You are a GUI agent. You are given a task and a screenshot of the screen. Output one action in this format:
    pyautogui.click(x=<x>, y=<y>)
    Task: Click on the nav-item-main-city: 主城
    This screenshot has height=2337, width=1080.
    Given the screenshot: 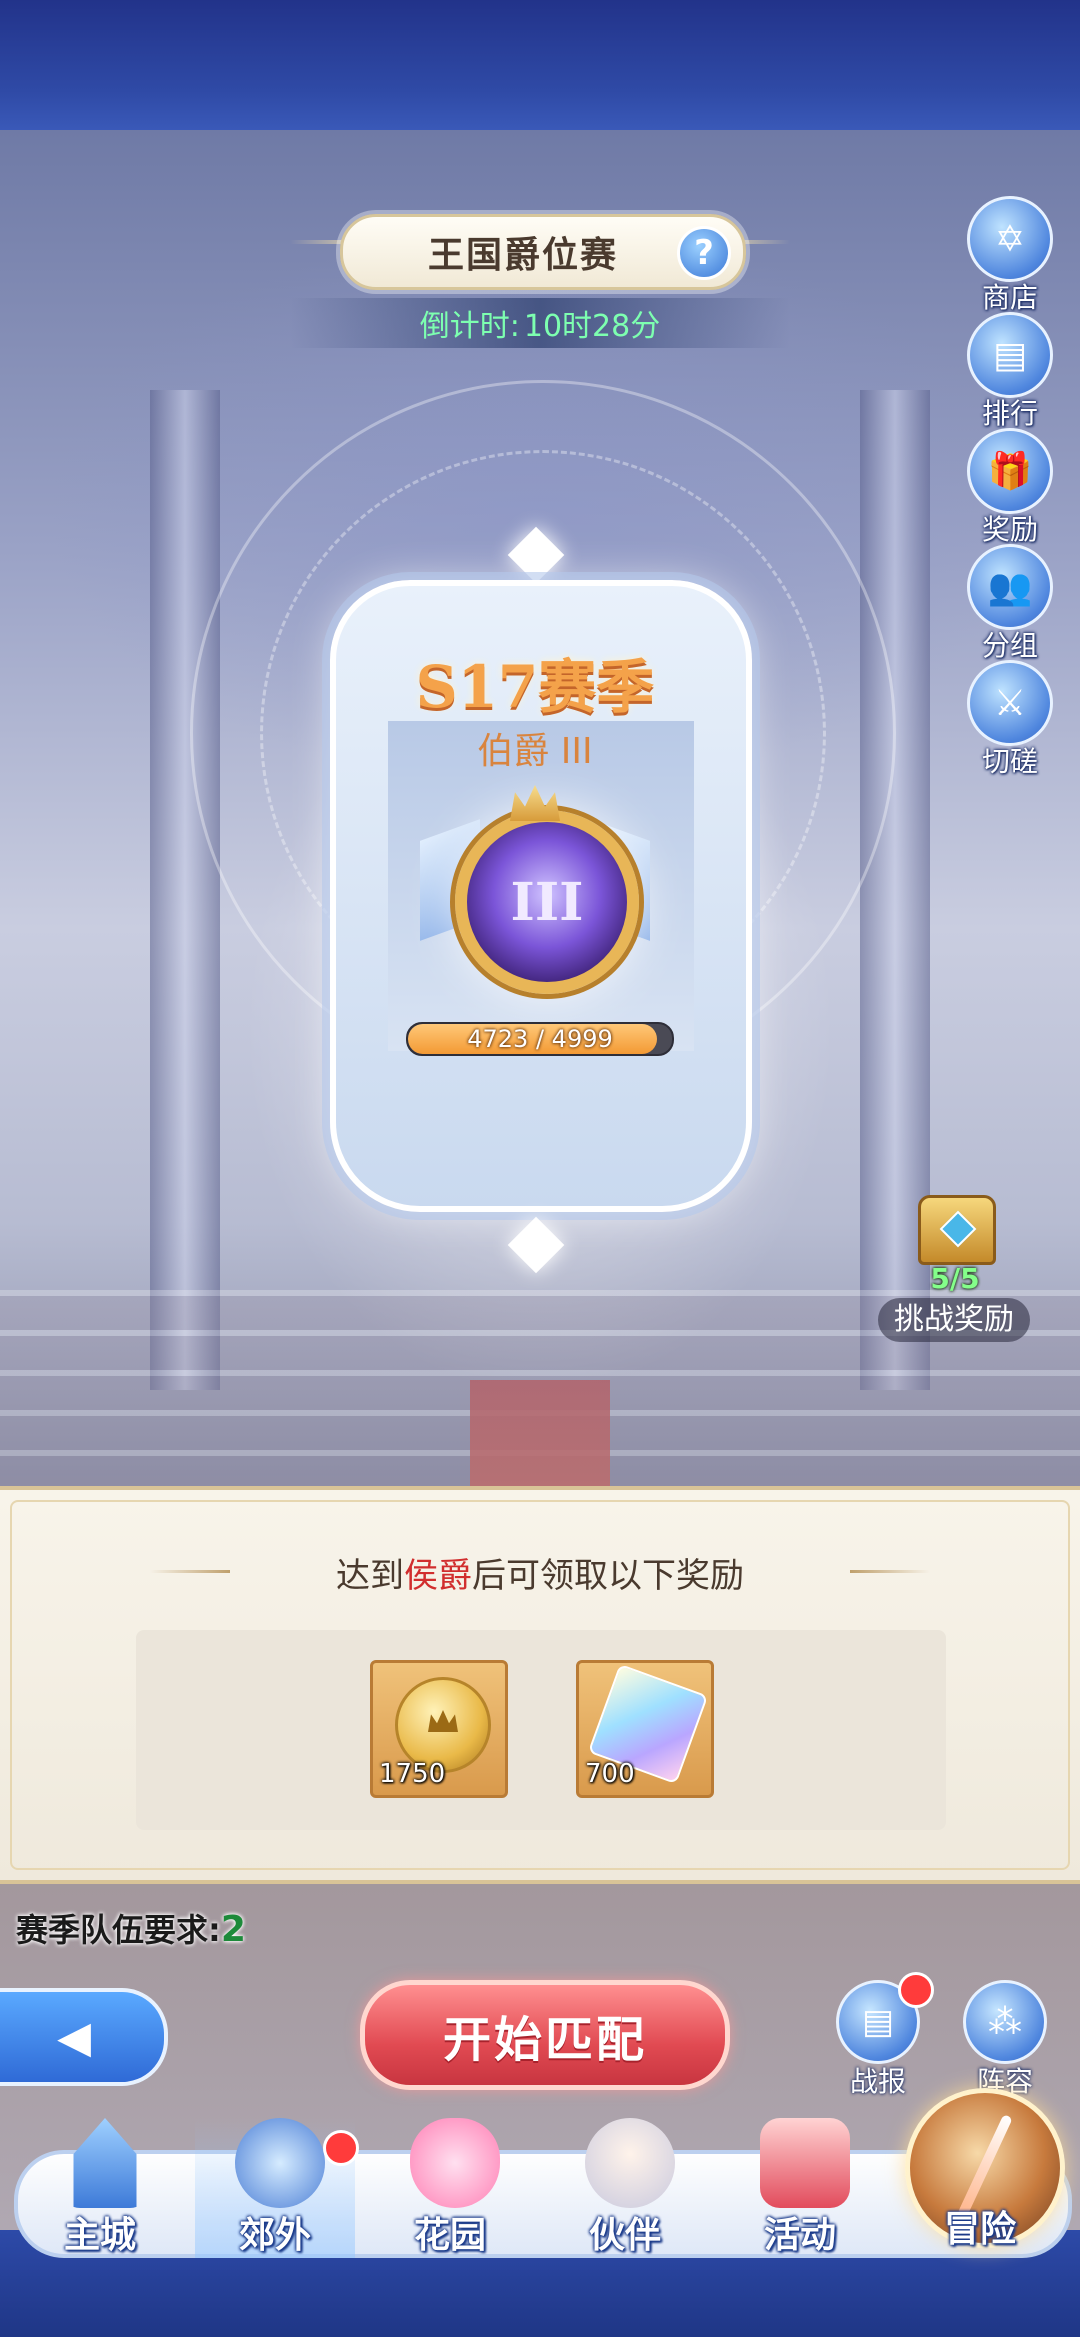 What is the action you would take?
    pyautogui.click(x=100, y=2188)
    